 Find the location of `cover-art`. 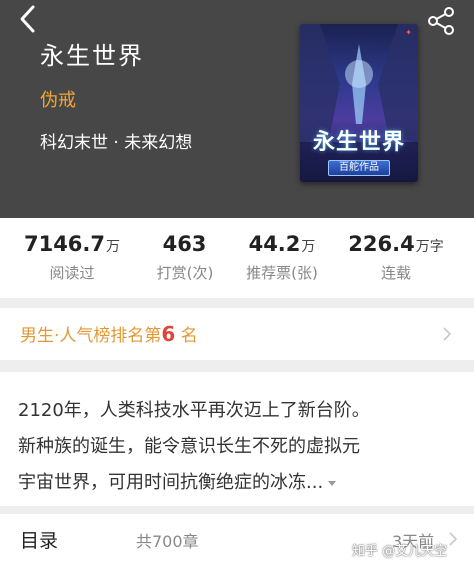

cover-art is located at coordinates (359, 103).